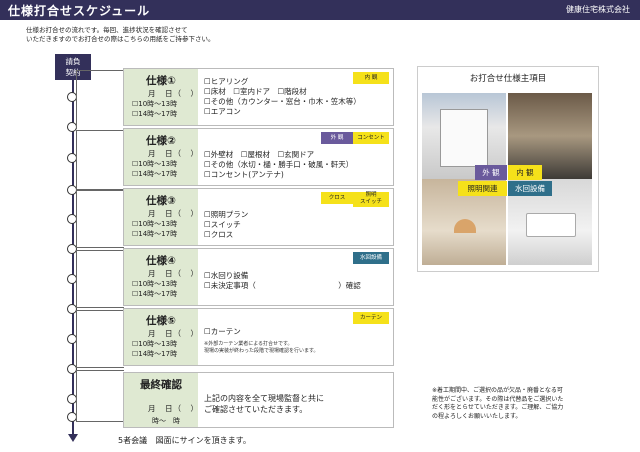 Image resolution: width=640 pixels, height=452 pixels. I want to click on card-title: 仕様①, so click(161, 81).